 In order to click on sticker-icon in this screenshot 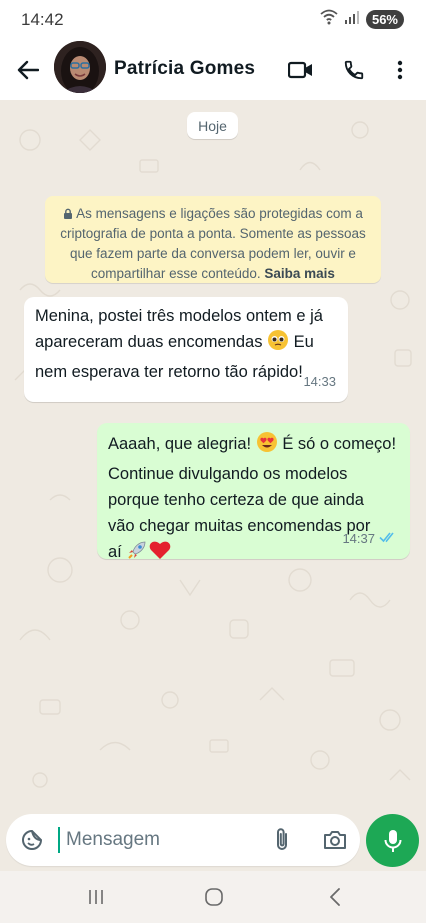, I will do `click(32, 840)`.